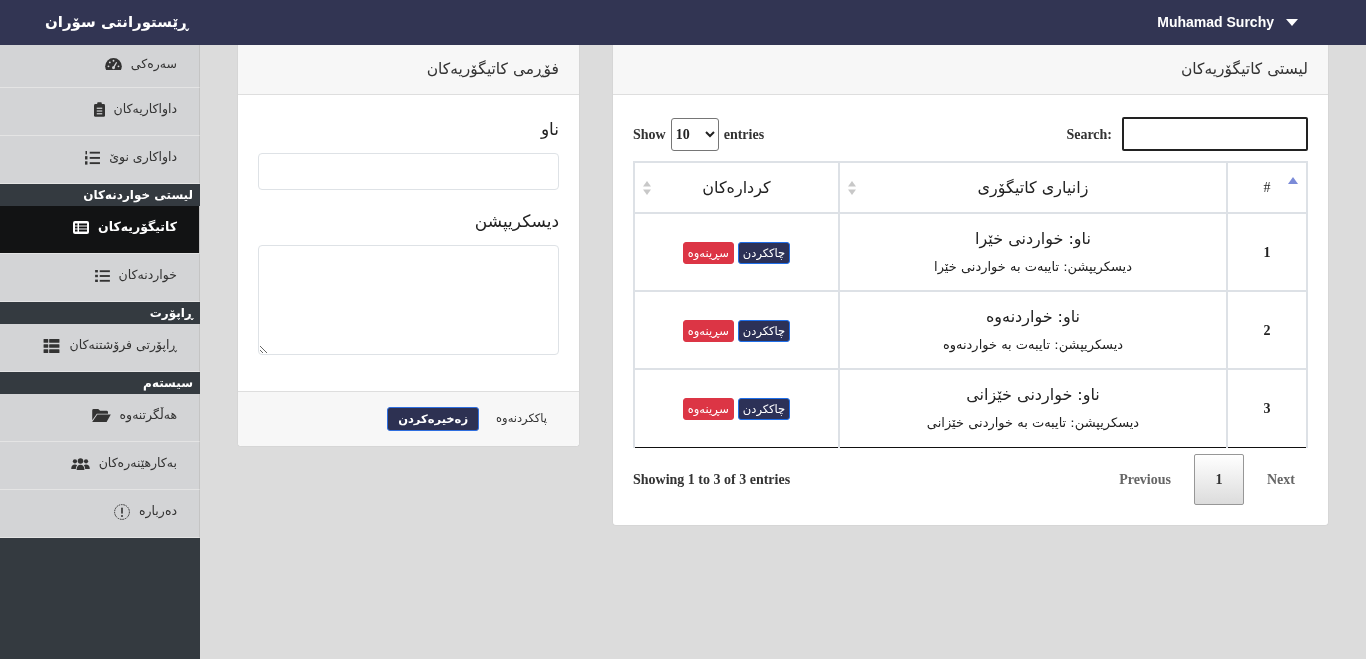  What do you see at coordinates (1292, 22) in the screenshot?
I see `caret-icon` at bounding box center [1292, 22].